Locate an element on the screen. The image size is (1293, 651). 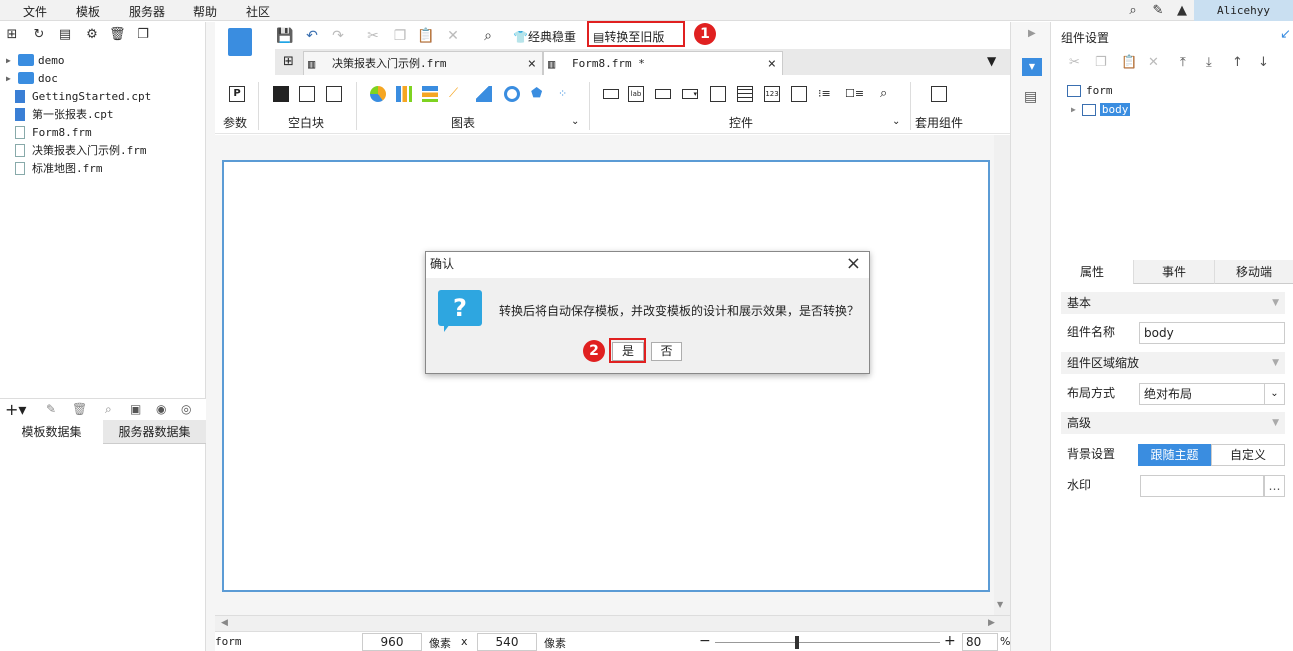
label-widget-icon is located at coordinates (611, 94).